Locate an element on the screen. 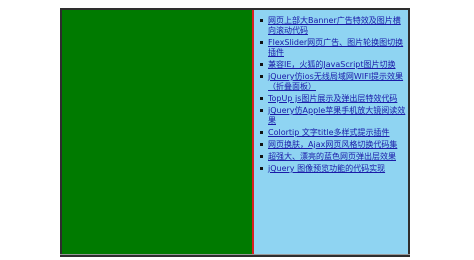 Image resolution: width=474 pixels, height=260 pixels. list-item-link: FlexSlider网页广告、图片轮换图切换插件 is located at coordinates (335, 47).